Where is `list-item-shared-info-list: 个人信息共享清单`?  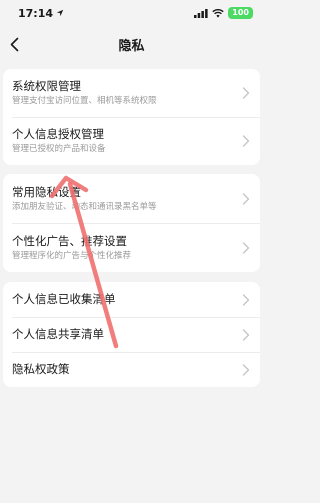 list-item-shared-info-list: 个人信息共享清单 is located at coordinates (131, 334).